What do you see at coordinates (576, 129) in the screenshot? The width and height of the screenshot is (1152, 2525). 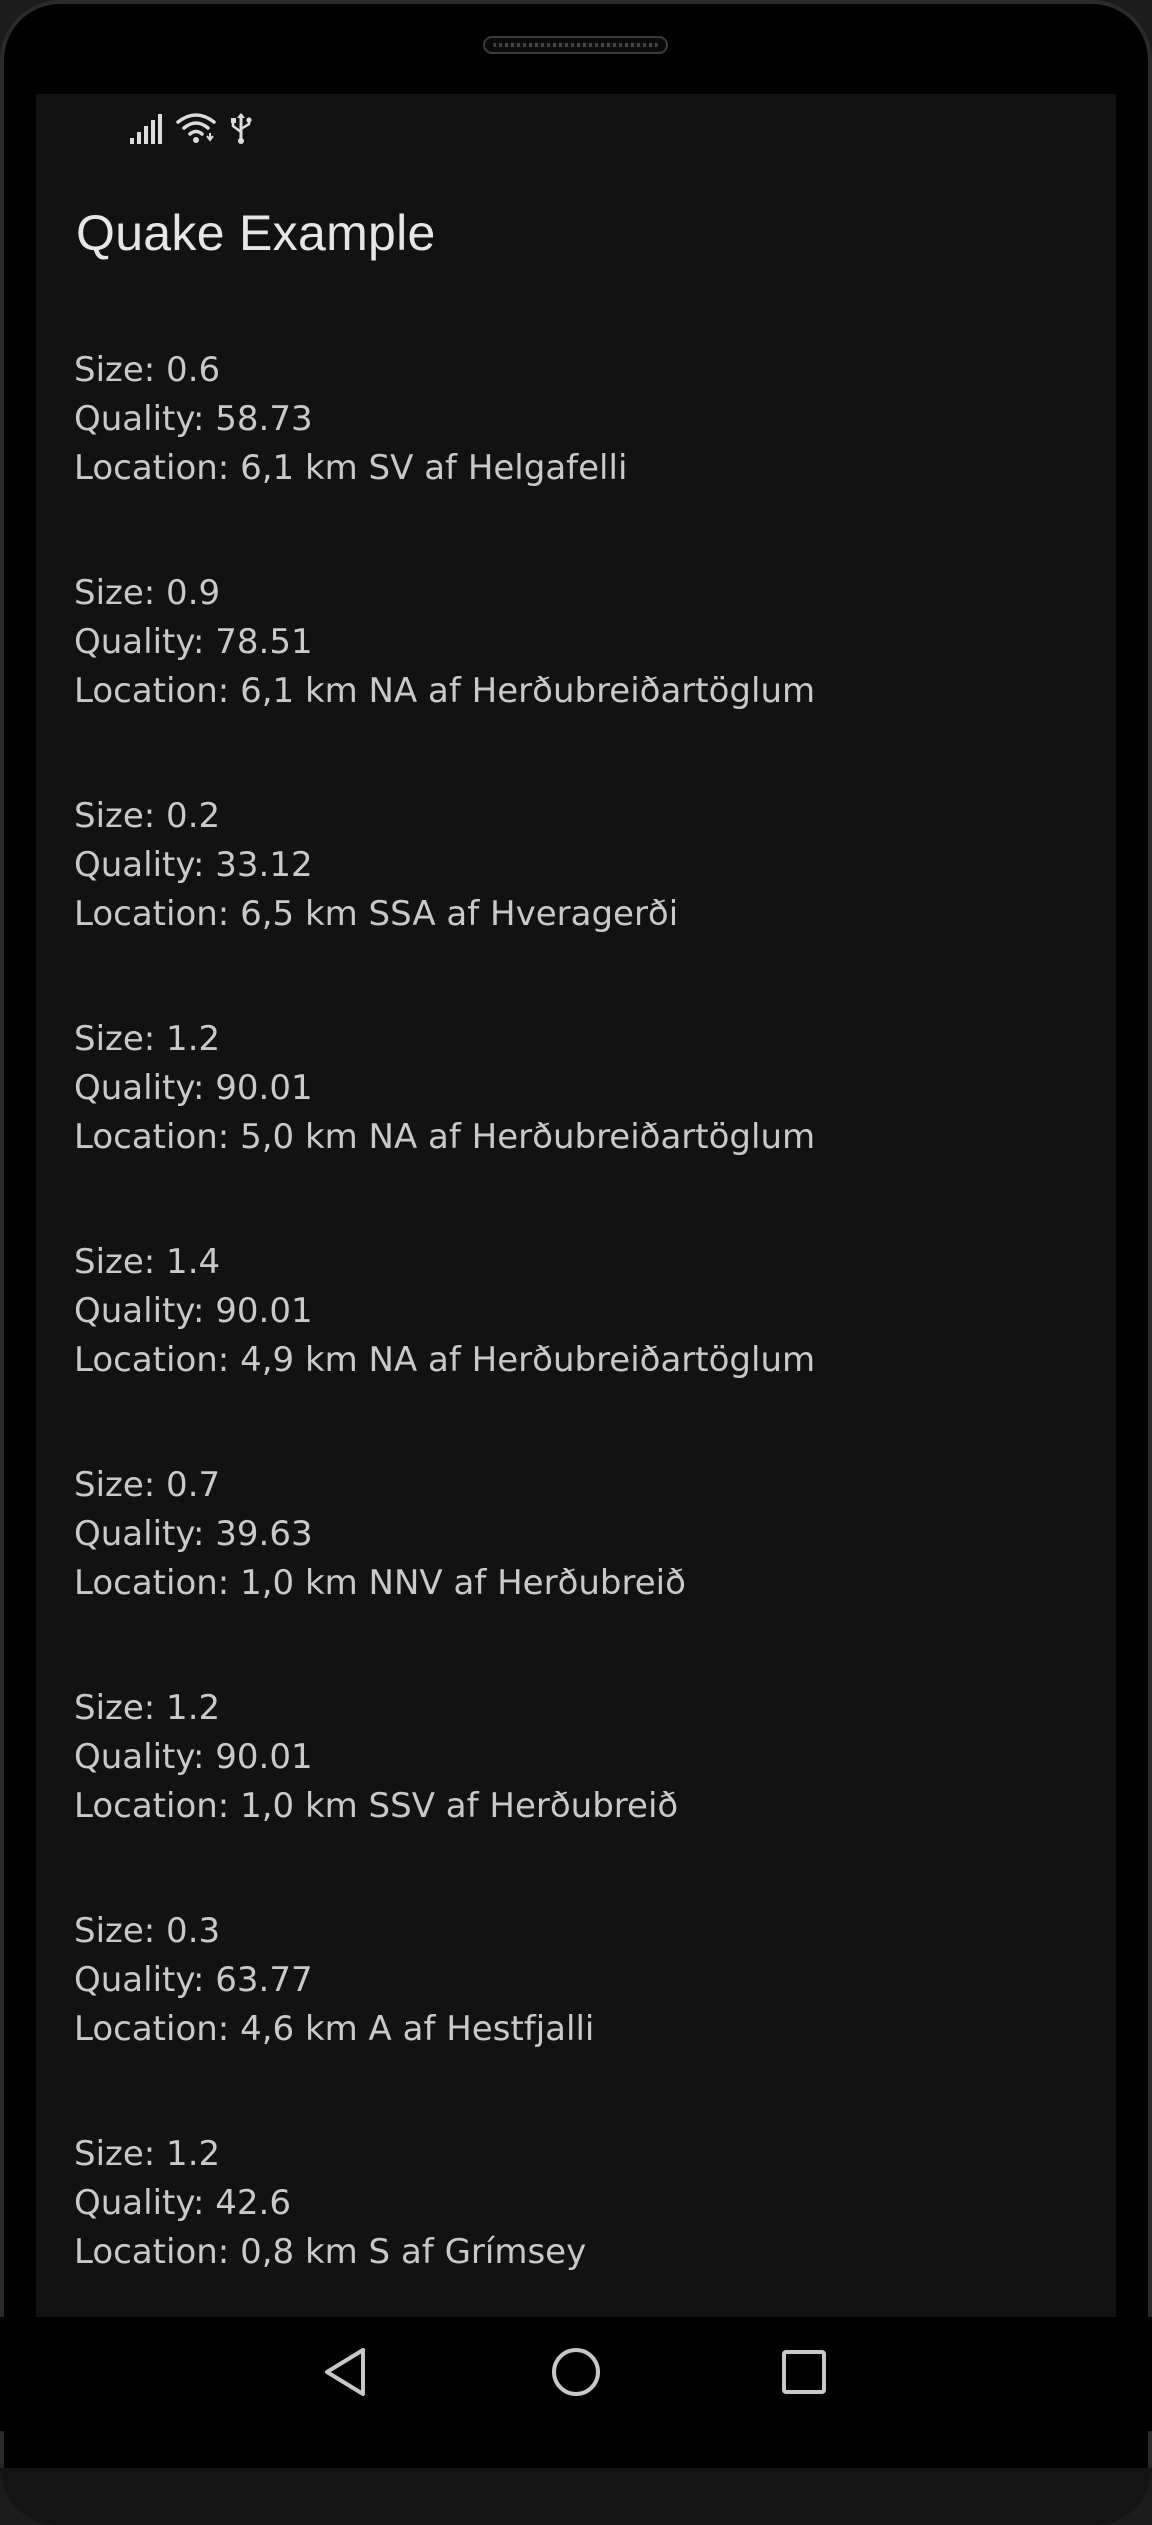 I see `status-bar` at bounding box center [576, 129].